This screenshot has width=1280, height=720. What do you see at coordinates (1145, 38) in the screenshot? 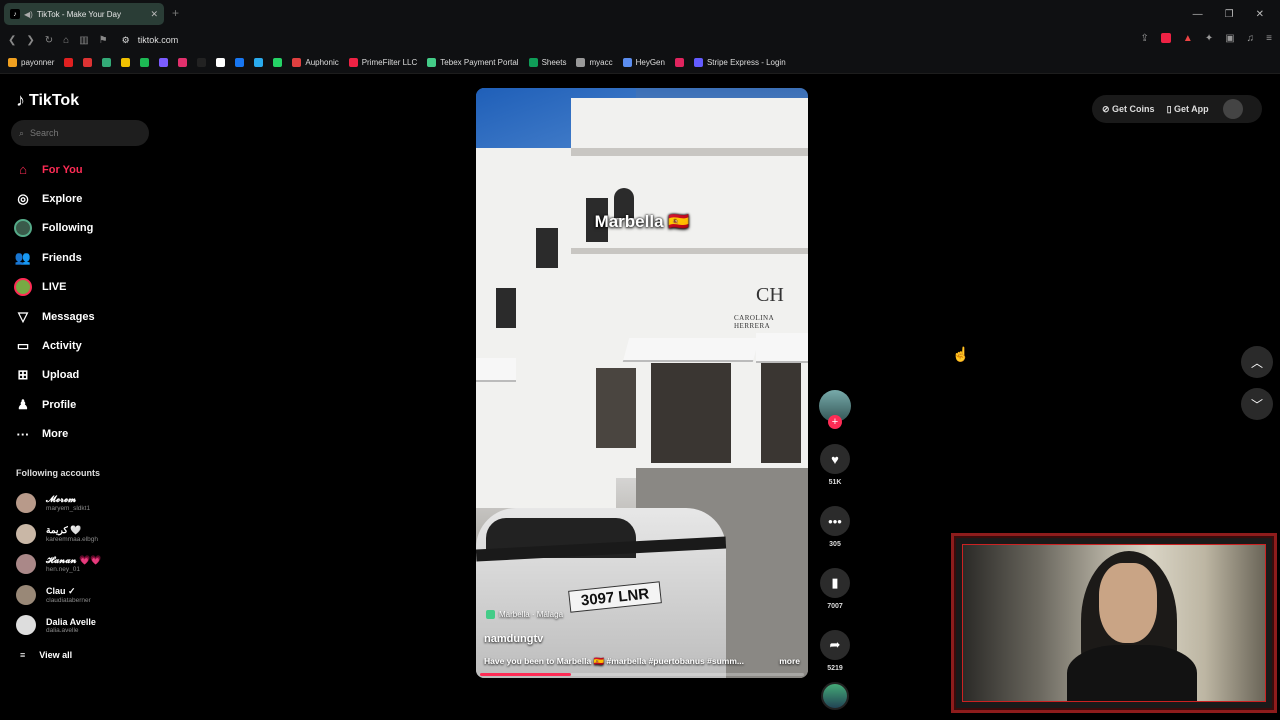
I see `share-icon: ⇪` at bounding box center [1145, 38].